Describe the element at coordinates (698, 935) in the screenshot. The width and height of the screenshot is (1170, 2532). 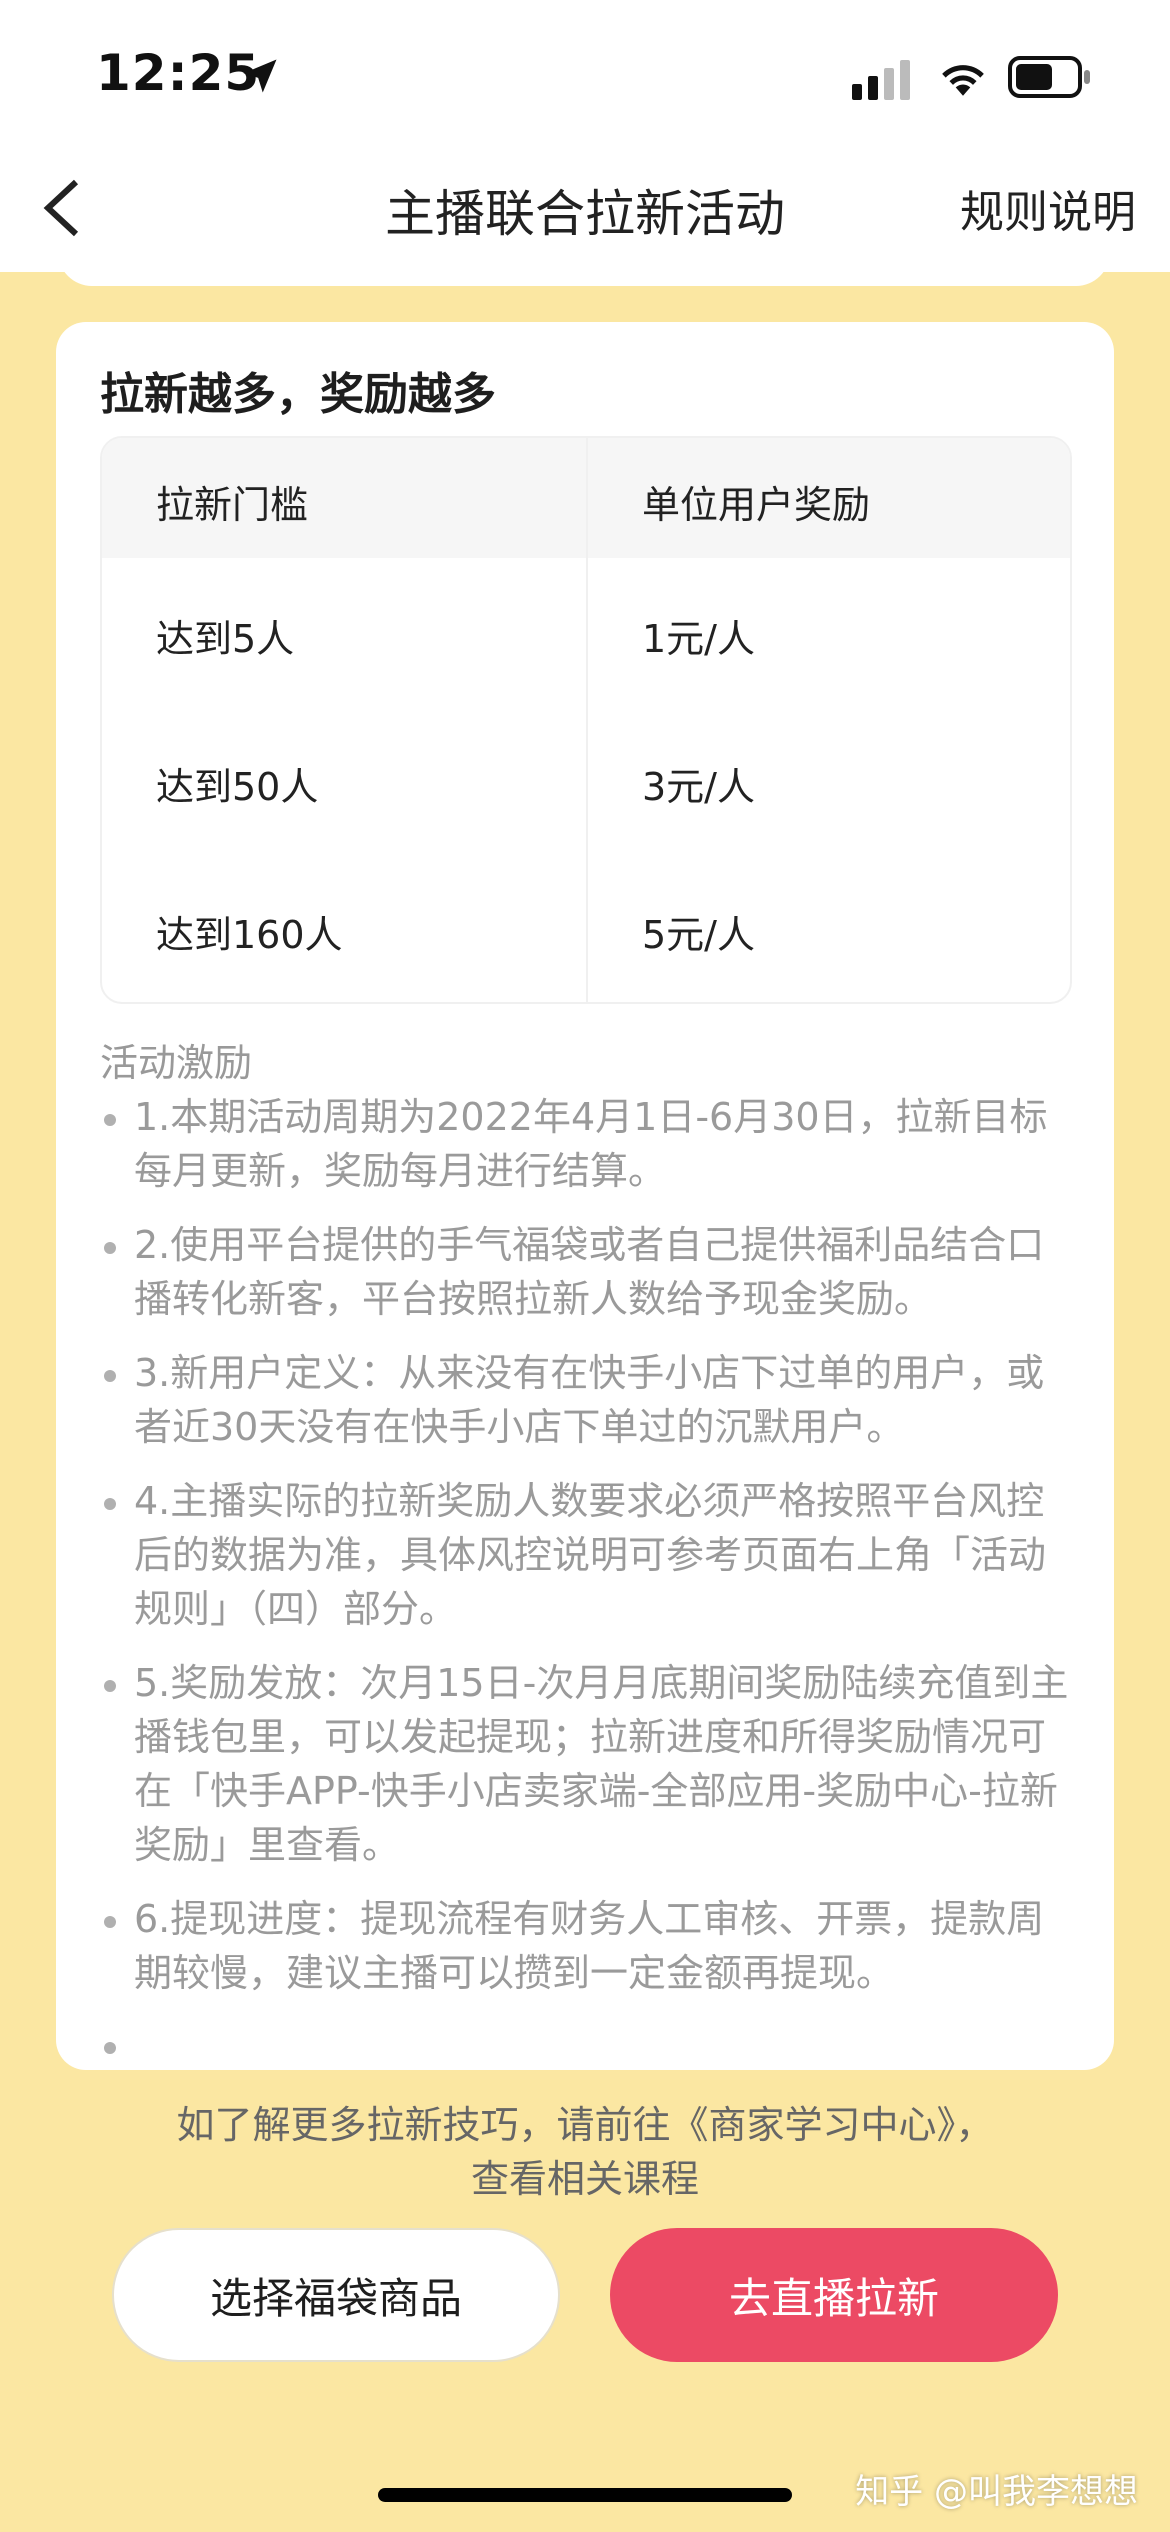
I see `table-cell-reward: 5元/人` at that location.